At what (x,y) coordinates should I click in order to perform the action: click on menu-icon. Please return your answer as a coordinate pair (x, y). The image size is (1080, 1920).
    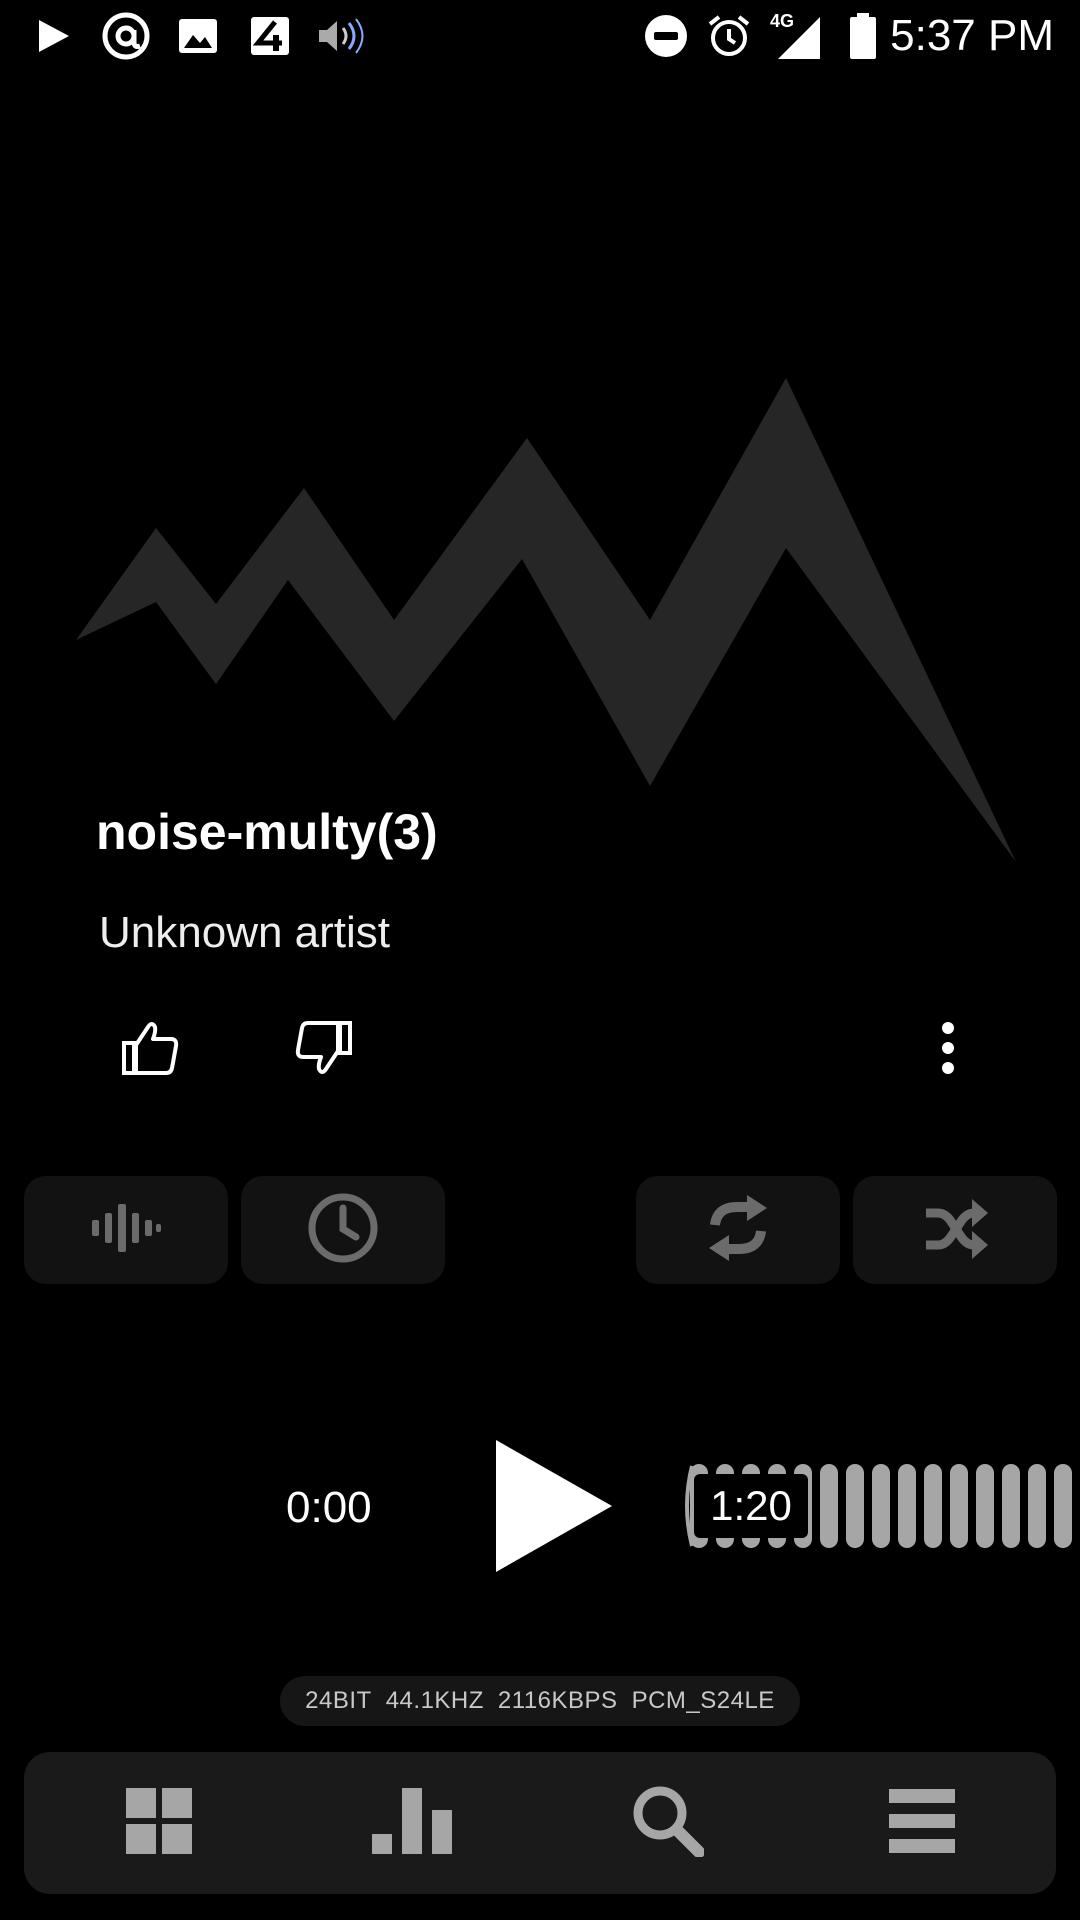
    Looking at the image, I should click on (922, 1823).